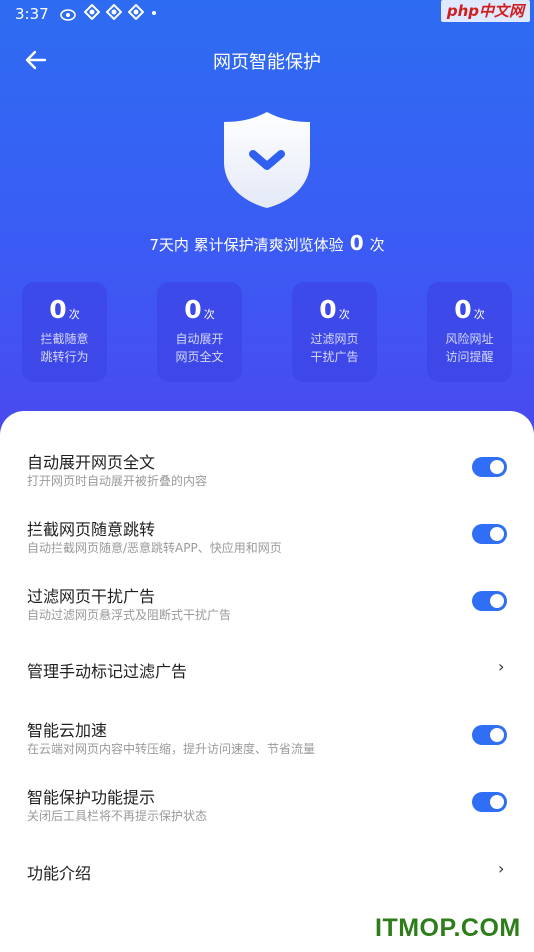  What do you see at coordinates (91, 529) in the screenshot?
I see `setting-title: 拦截网页随意跳转` at bounding box center [91, 529].